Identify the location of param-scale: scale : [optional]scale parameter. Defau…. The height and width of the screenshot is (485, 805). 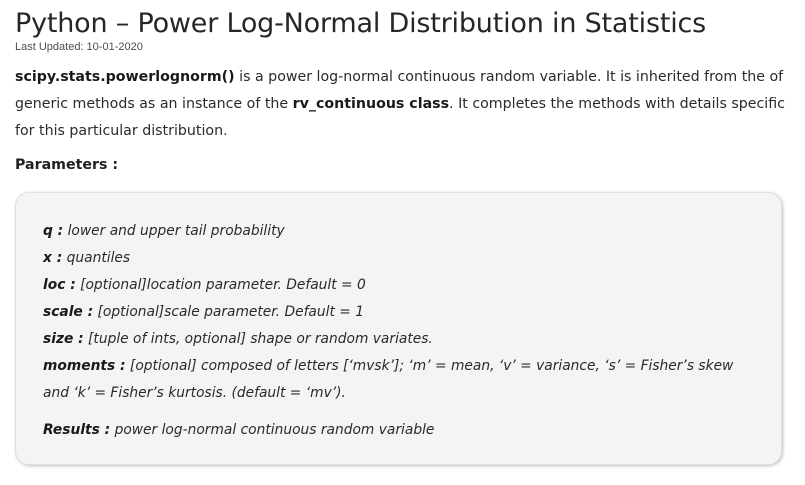
(403, 312).